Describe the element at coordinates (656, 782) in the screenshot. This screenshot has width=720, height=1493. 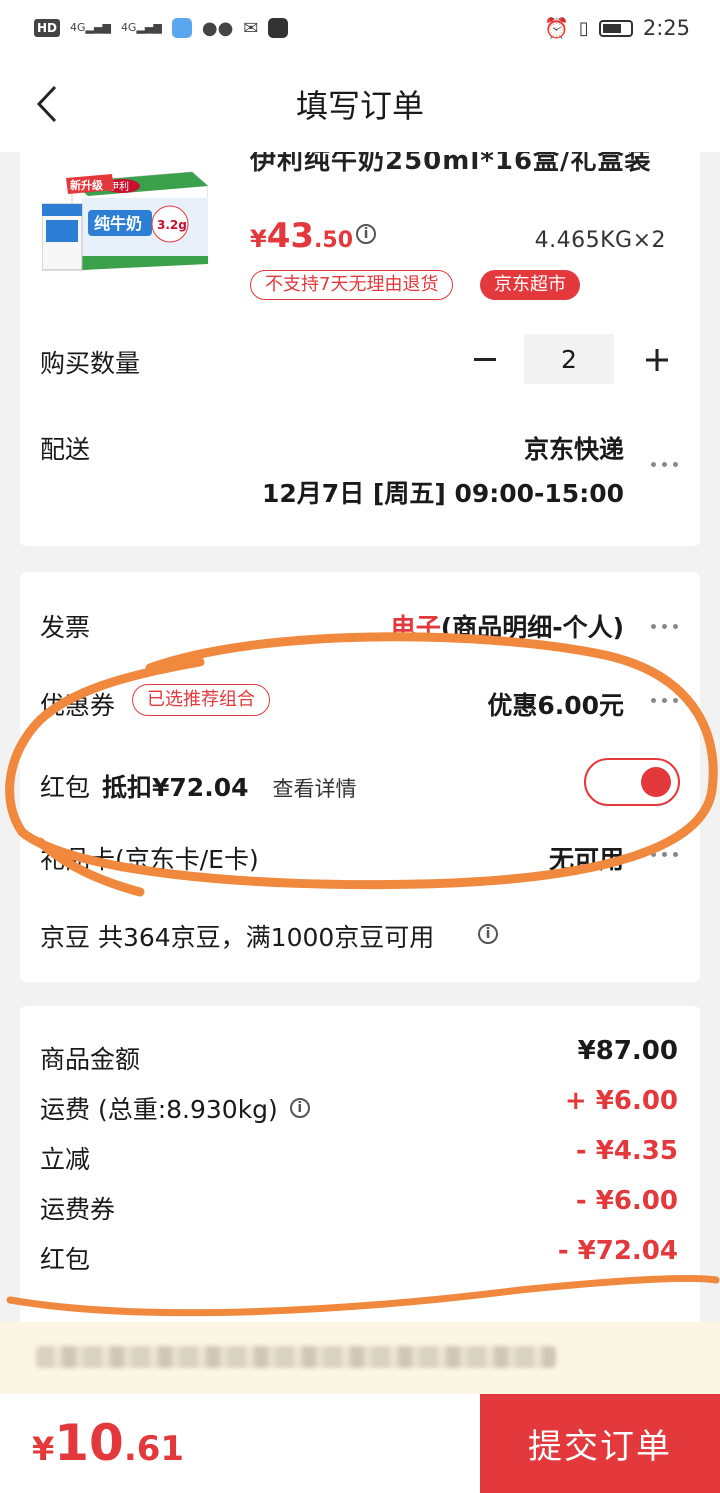
I see `toggle-knob` at that location.